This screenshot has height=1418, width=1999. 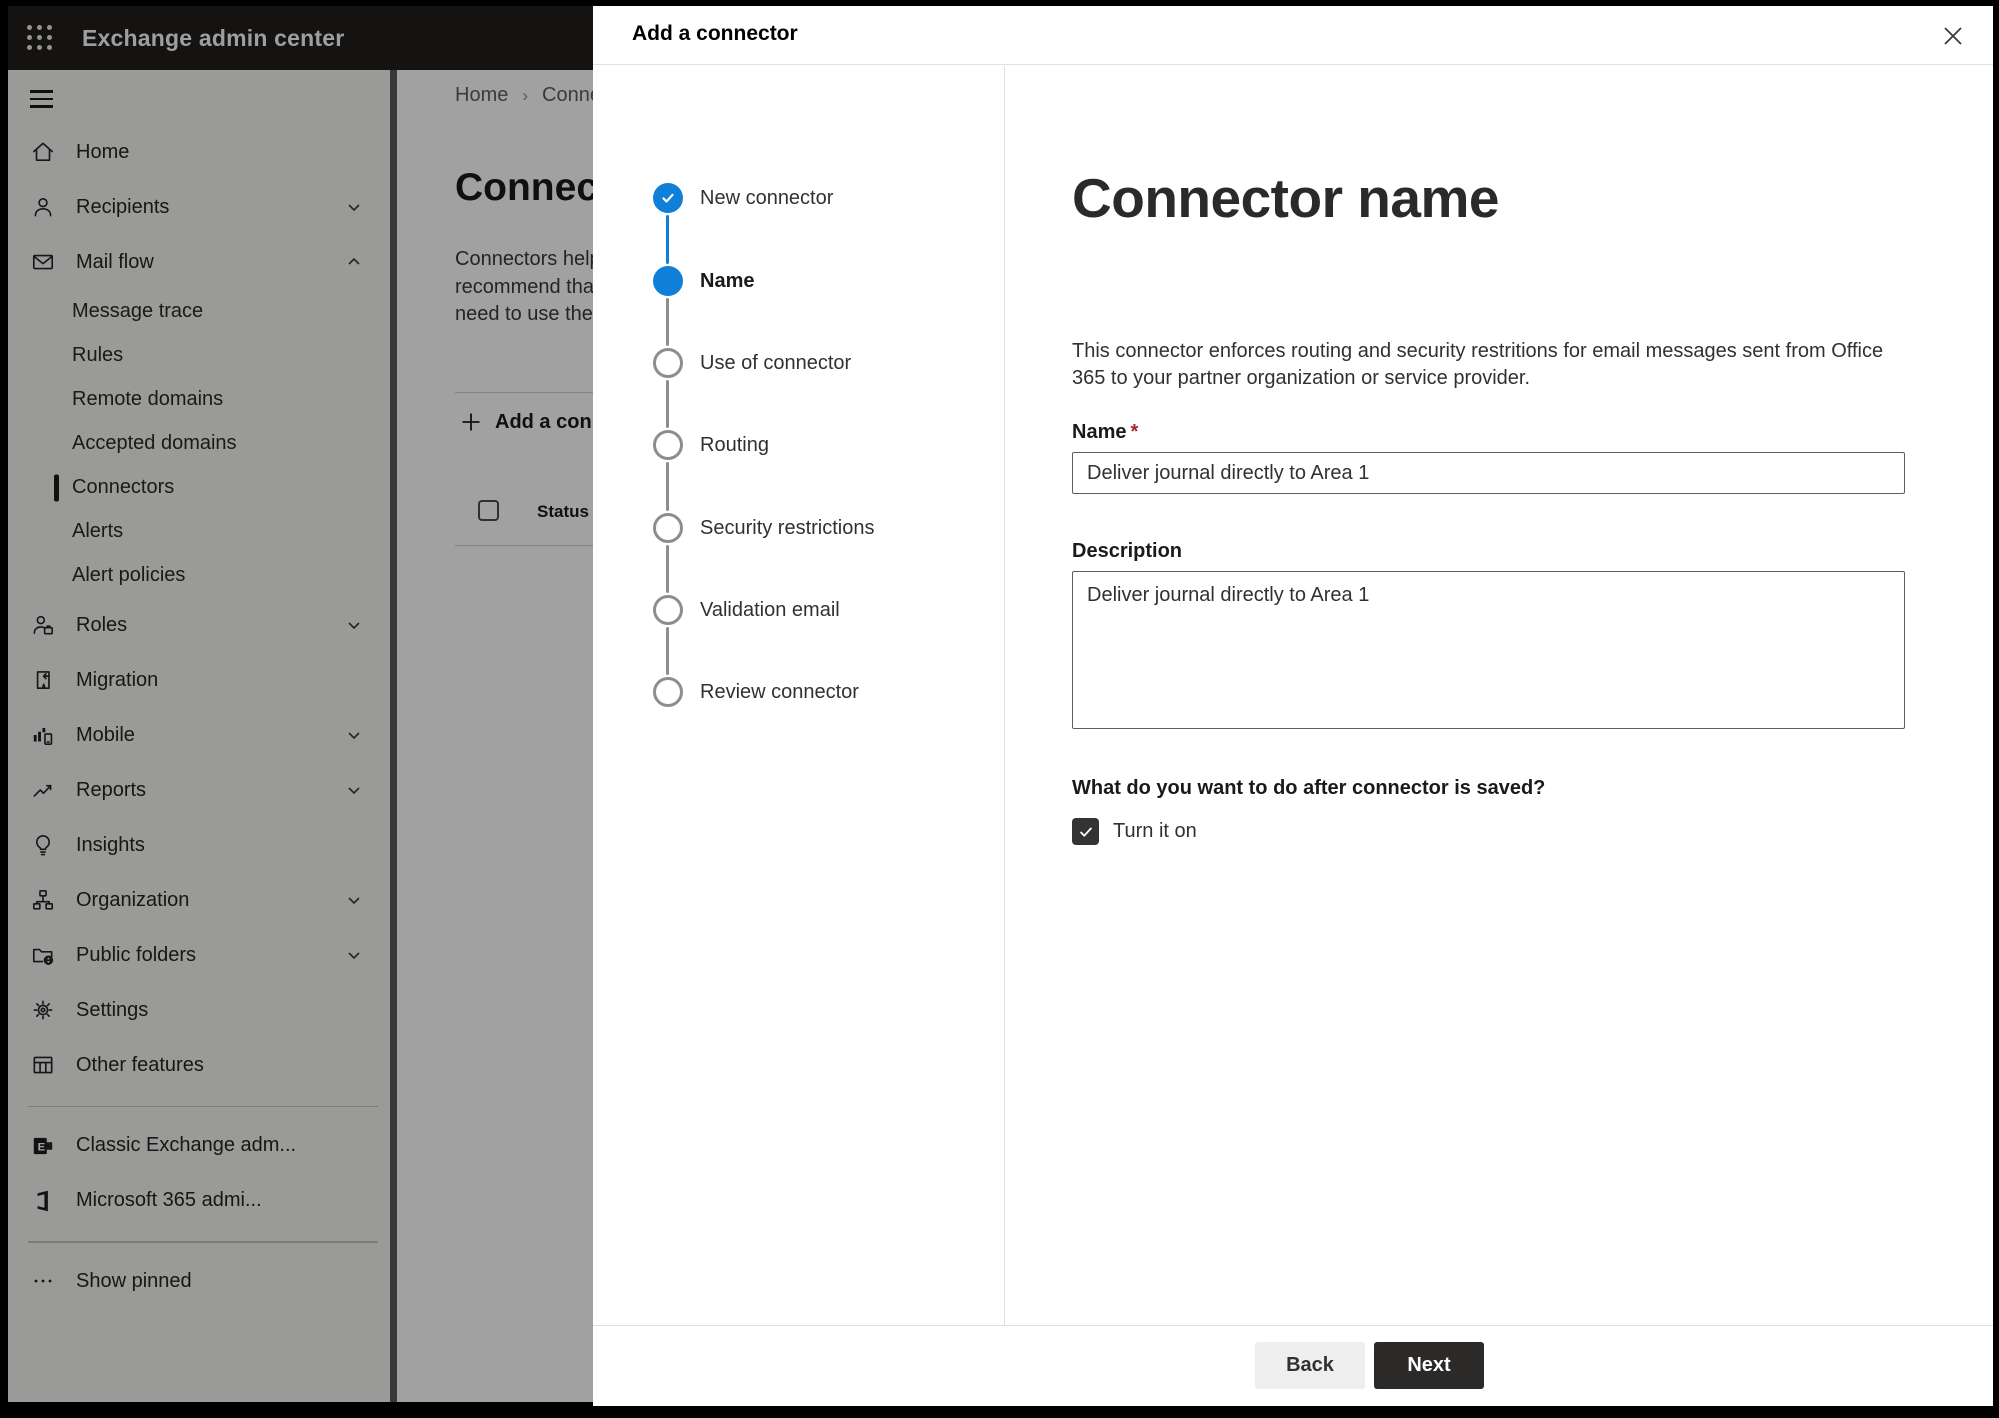 I want to click on step-complete-check-icon, so click(x=668, y=198).